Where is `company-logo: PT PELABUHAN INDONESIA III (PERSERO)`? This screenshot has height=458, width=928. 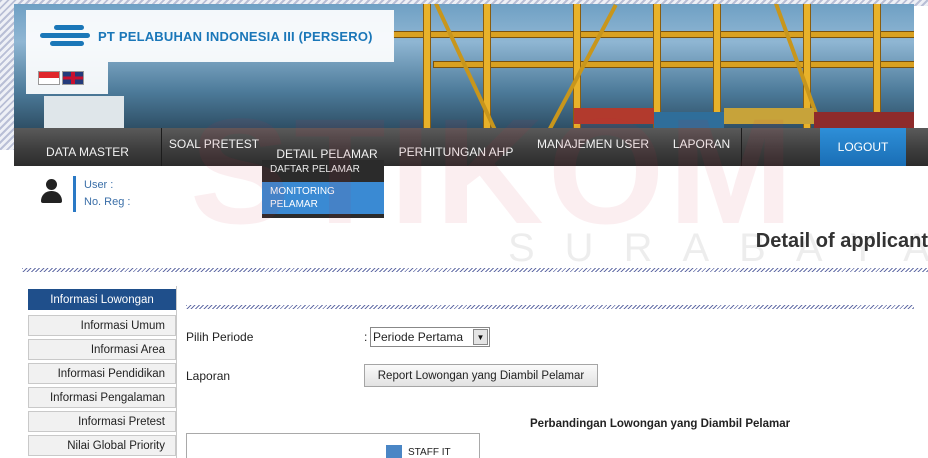 company-logo: PT PELABUHAN INDONESIA III (PERSERO) is located at coordinates (210, 36).